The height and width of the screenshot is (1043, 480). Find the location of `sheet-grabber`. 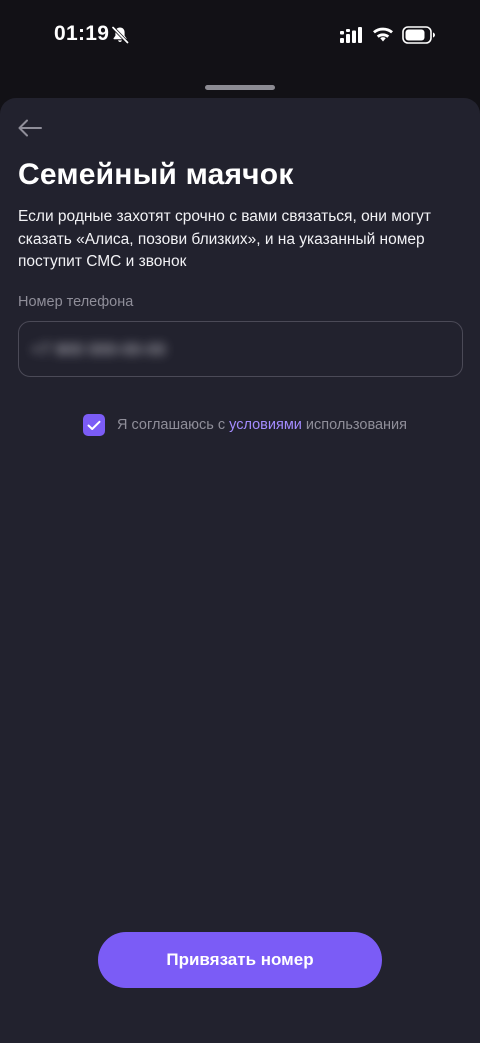

sheet-grabber is located at coordinates (240, 87).